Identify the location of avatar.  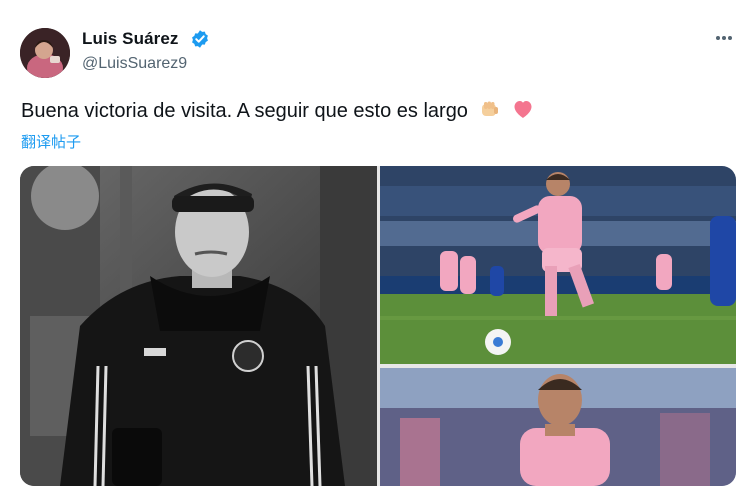
(45, 53).